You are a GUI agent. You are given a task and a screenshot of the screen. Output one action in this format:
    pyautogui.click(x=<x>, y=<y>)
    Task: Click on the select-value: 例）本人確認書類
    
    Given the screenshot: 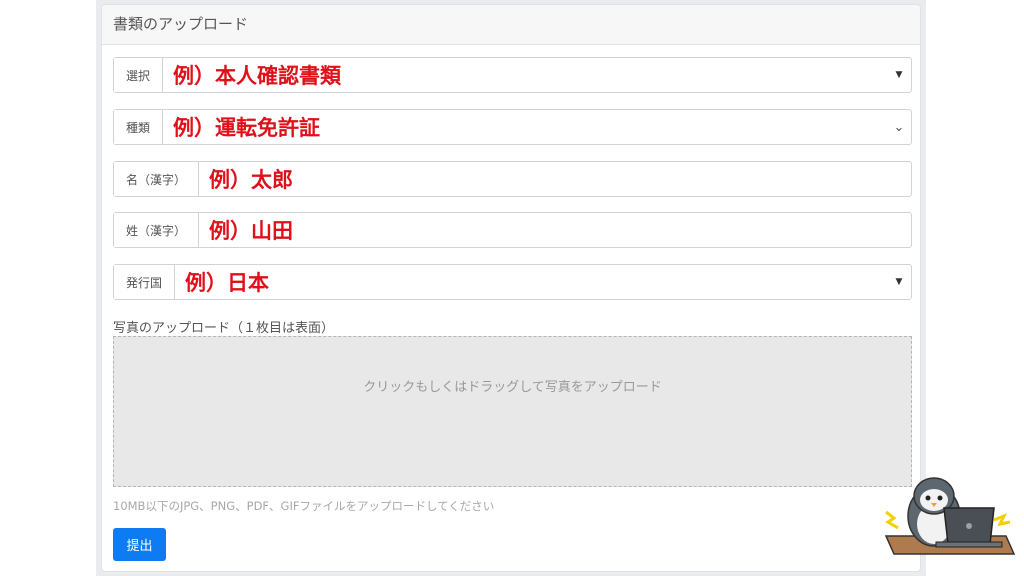 What is the action you would take?
    pyautogui.click(x=257, y=76)
    